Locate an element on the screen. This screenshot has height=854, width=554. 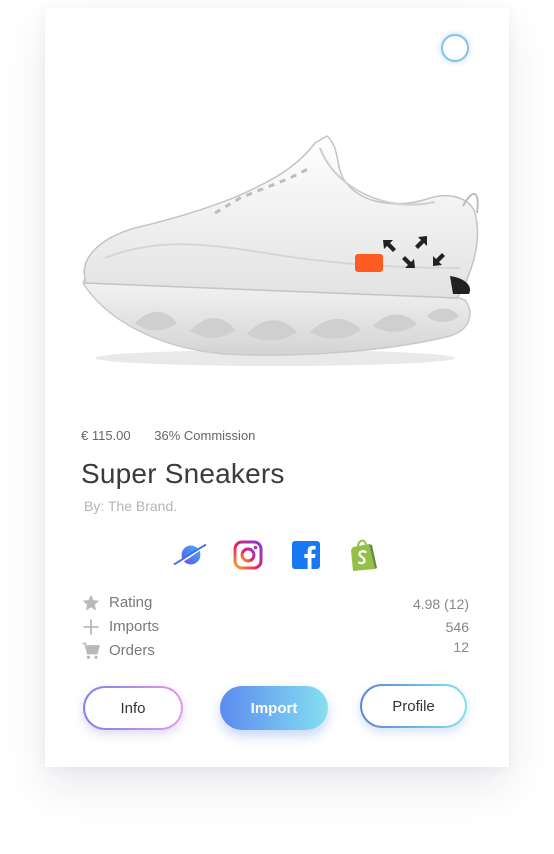
commission-label: 36% Commission is located at coordinates (205, 435).